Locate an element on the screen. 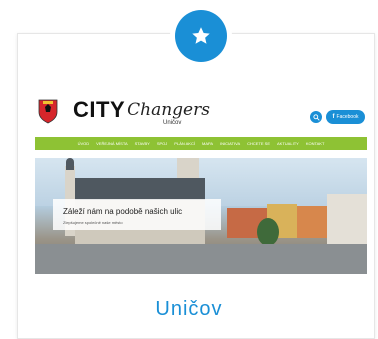 This screenshot has width=378, height=339. nav-item-aktuality: AKTUALITY is located at coordinates (288, 143).